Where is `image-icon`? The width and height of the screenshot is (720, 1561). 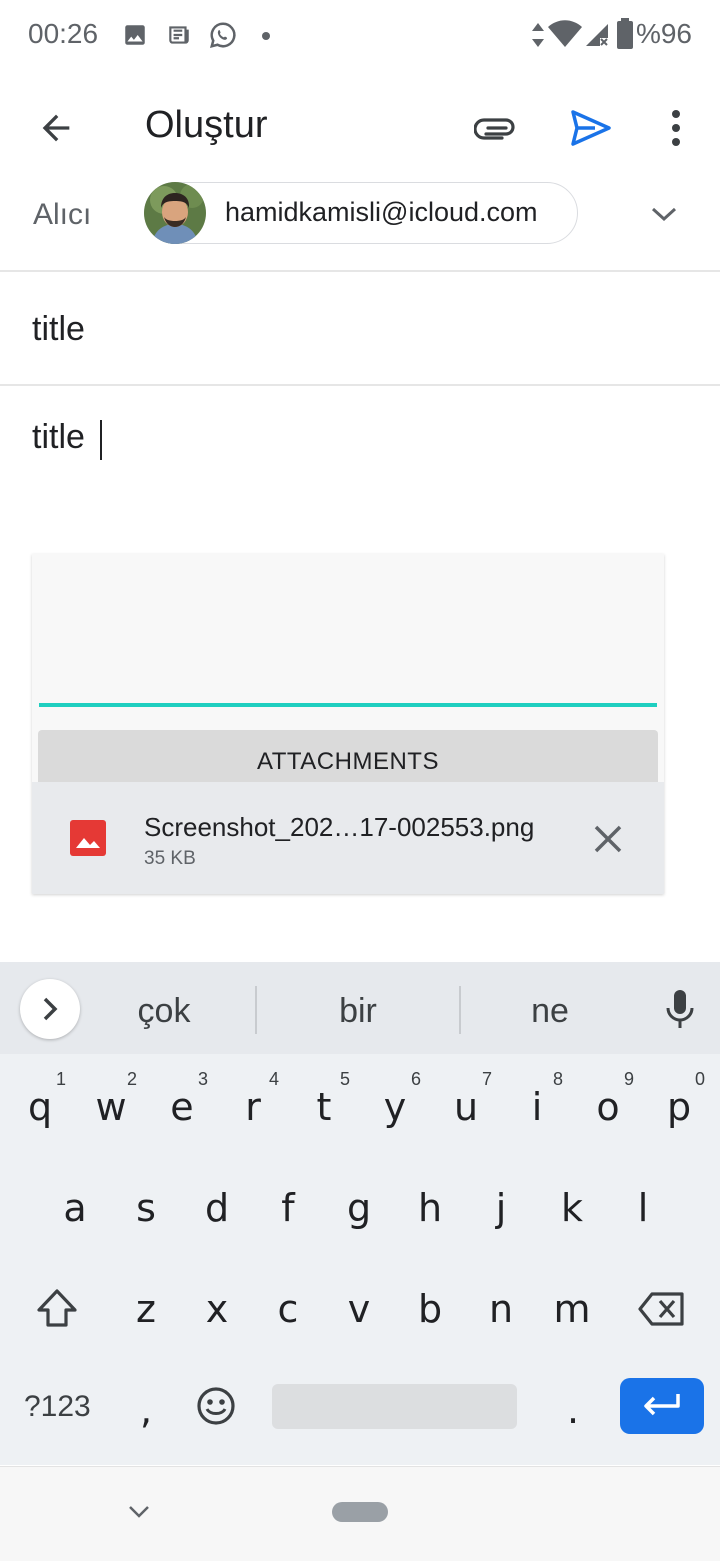 image-icon is located at coordinates (135, 35).